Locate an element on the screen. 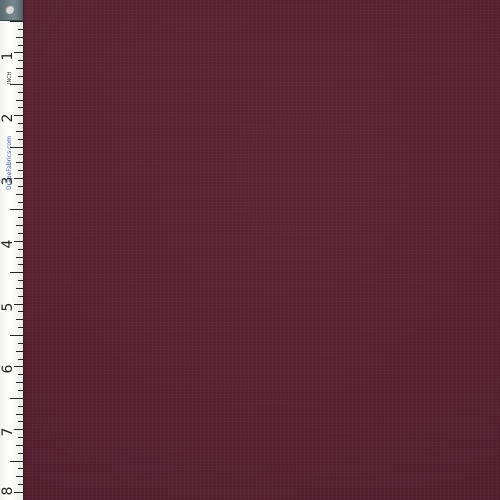 Image resolution: width=500 pixels, height=500 pixels. tape-end-cap is located at coordinates (11, 10).